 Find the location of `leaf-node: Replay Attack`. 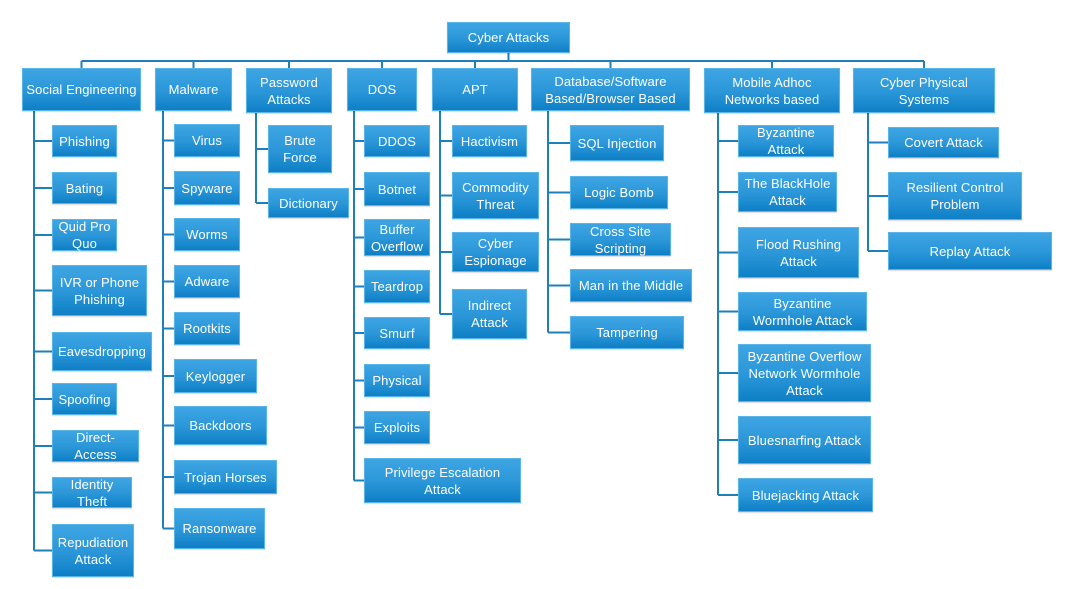

leaf-node: Replay Attack is located at coordinates (970, 251).